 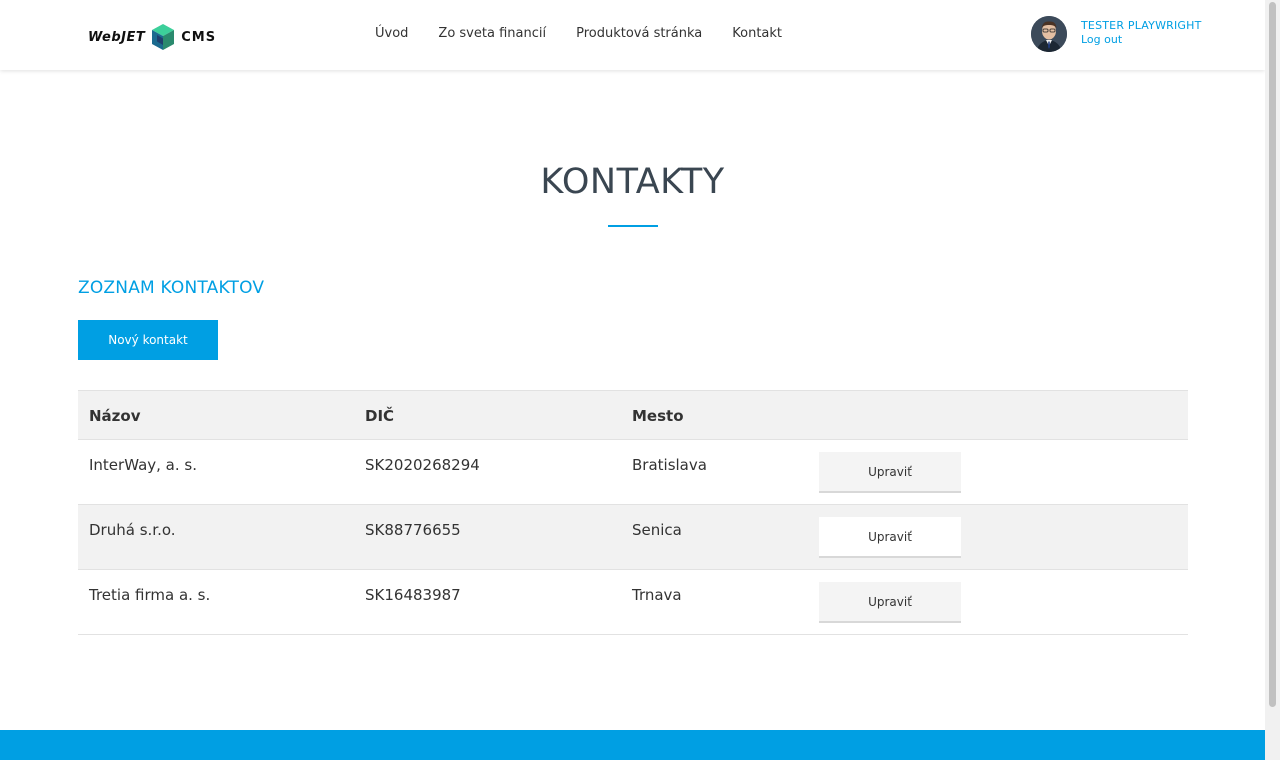 I want to click on table-row: Druhá s.r.o. SK88776655 Senica Upraviť, so click(x=633, y=537).